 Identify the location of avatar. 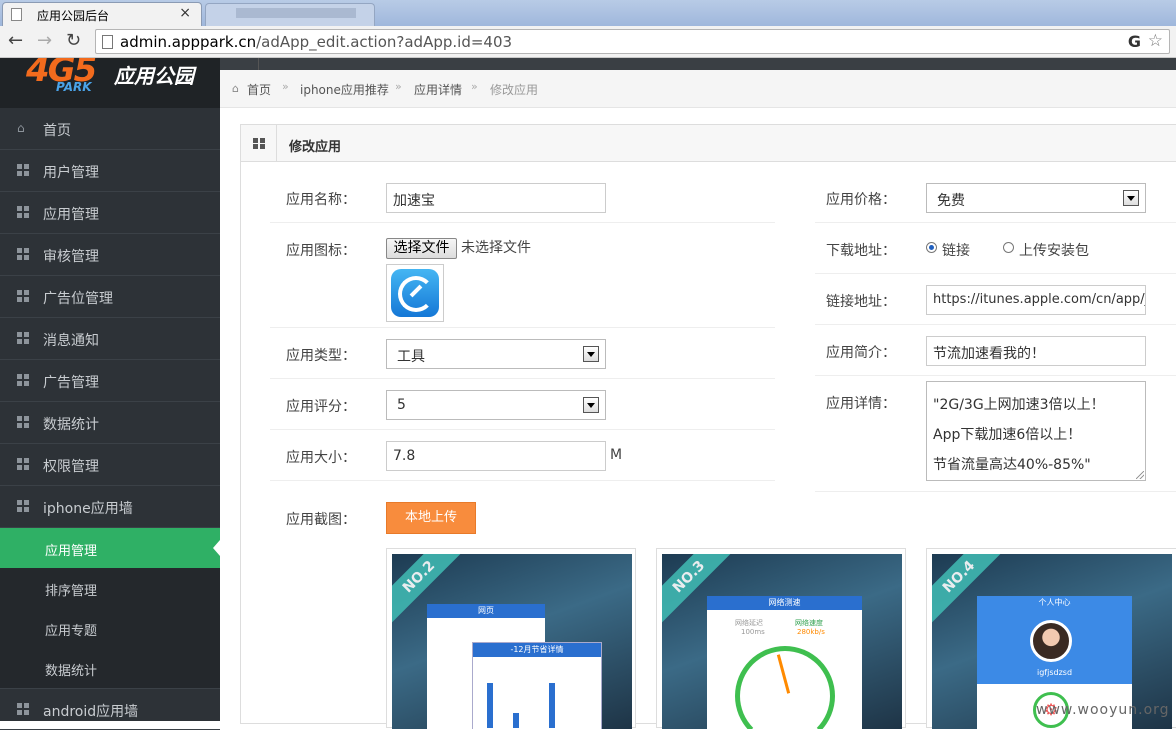
(1051, 641).